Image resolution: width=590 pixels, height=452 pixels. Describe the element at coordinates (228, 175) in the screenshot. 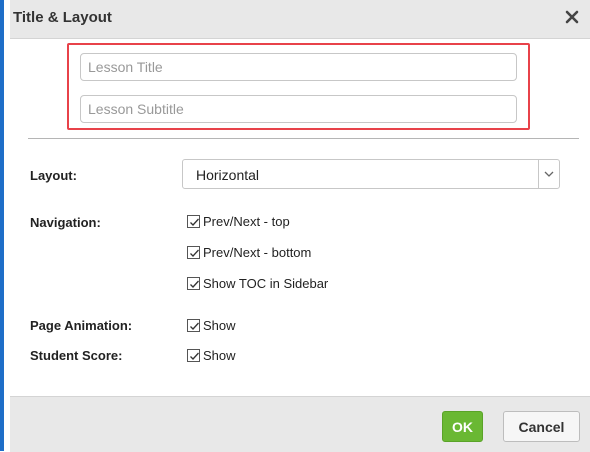

I see `layout-selected-value: Horizontal` at that location.